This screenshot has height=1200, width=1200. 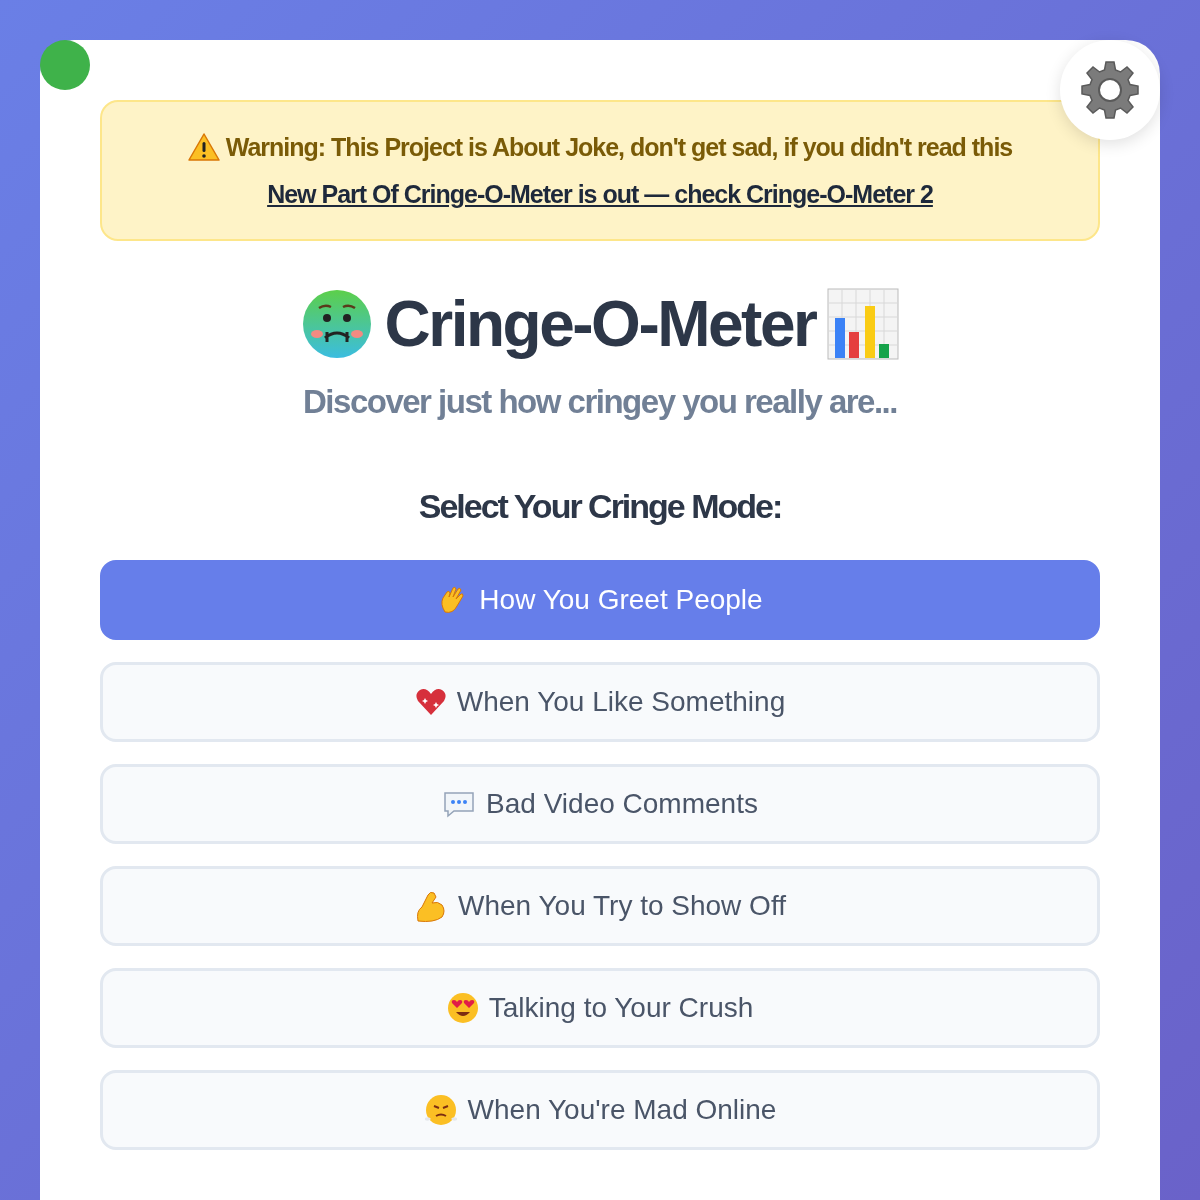 What do you see at coordinates (462, 1008) in the screenshot?
I see `heart-eyes-face-icon` at bounding box center [462, 1008].